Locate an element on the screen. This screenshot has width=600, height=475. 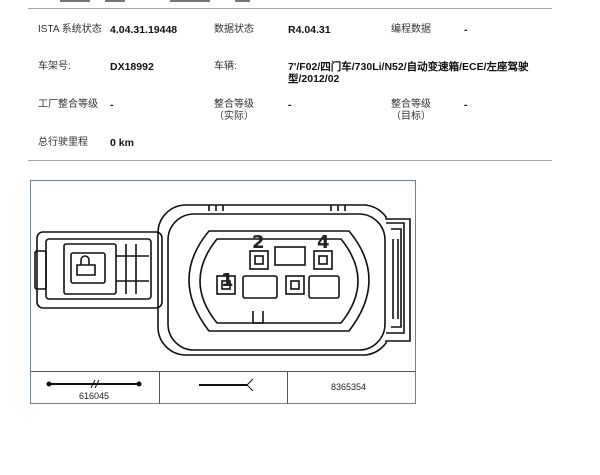
programming-data-label: 编程数据 is located at coordinates (411, 29).